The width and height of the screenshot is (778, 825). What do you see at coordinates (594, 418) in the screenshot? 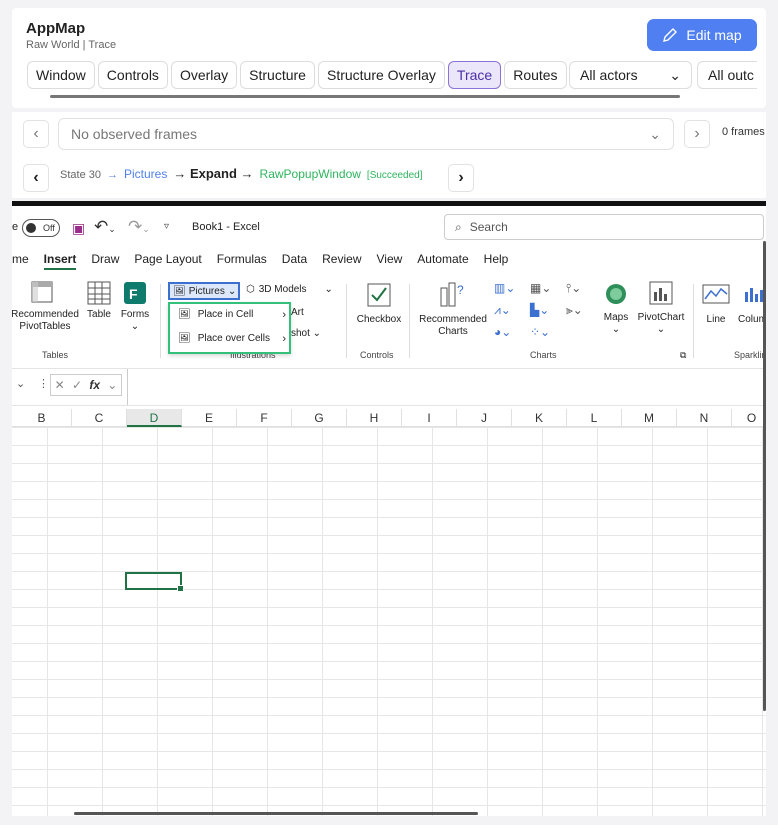
I see `column-header-l: L` at bounding box center [594, 418].